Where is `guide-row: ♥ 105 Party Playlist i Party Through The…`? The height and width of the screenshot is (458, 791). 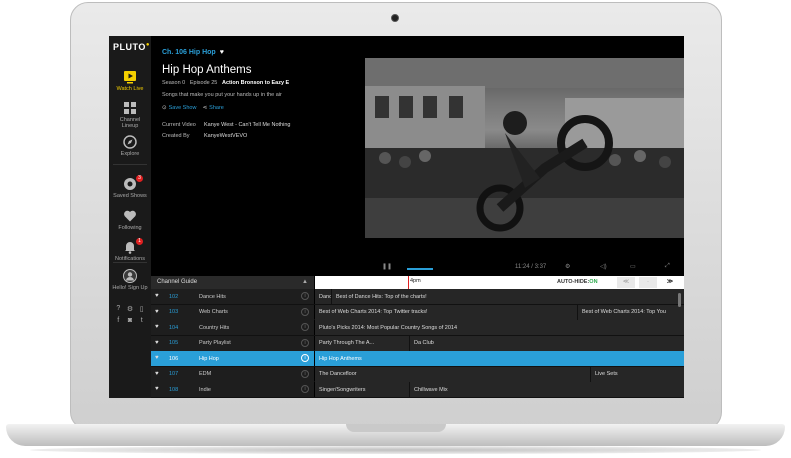
guide-row: ♥ 105 Party Playlist i Party Through The… is located at coordinates (417, 343).